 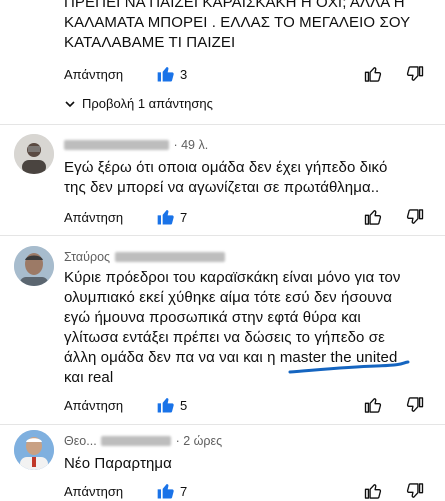 What do you see at coordinates (70, 103) in the screenshot?
I see `chevron-down-icon` at bounding box center [70, 103].